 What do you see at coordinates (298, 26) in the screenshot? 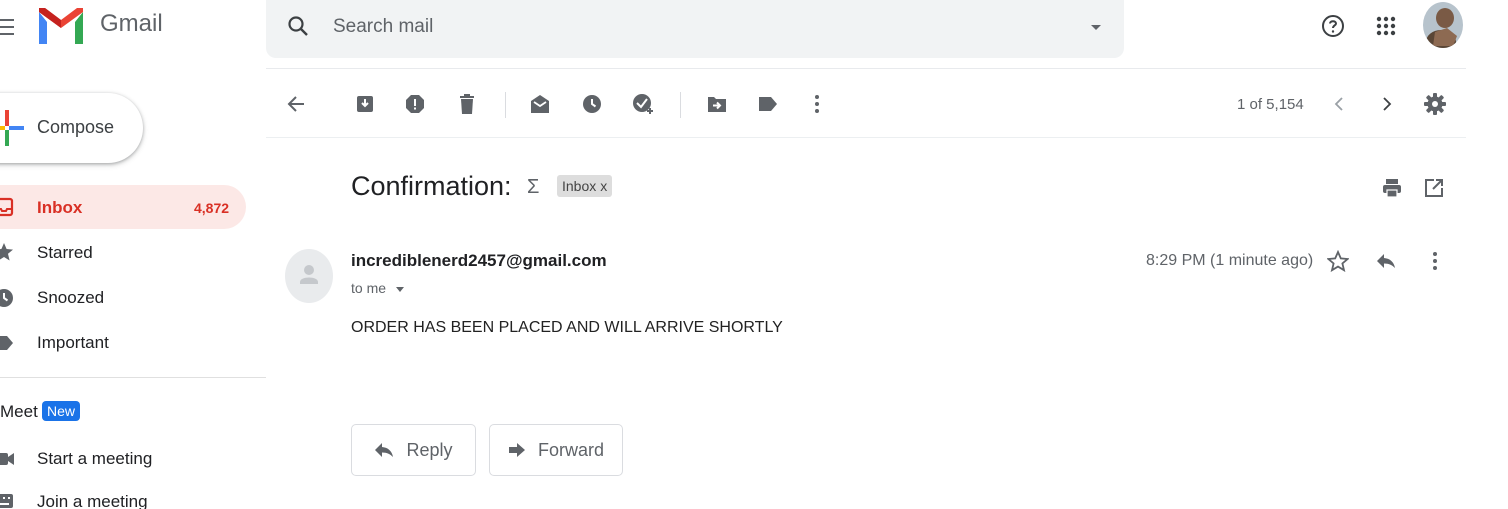
I see `search-icon` at bounding box center [298, 26].